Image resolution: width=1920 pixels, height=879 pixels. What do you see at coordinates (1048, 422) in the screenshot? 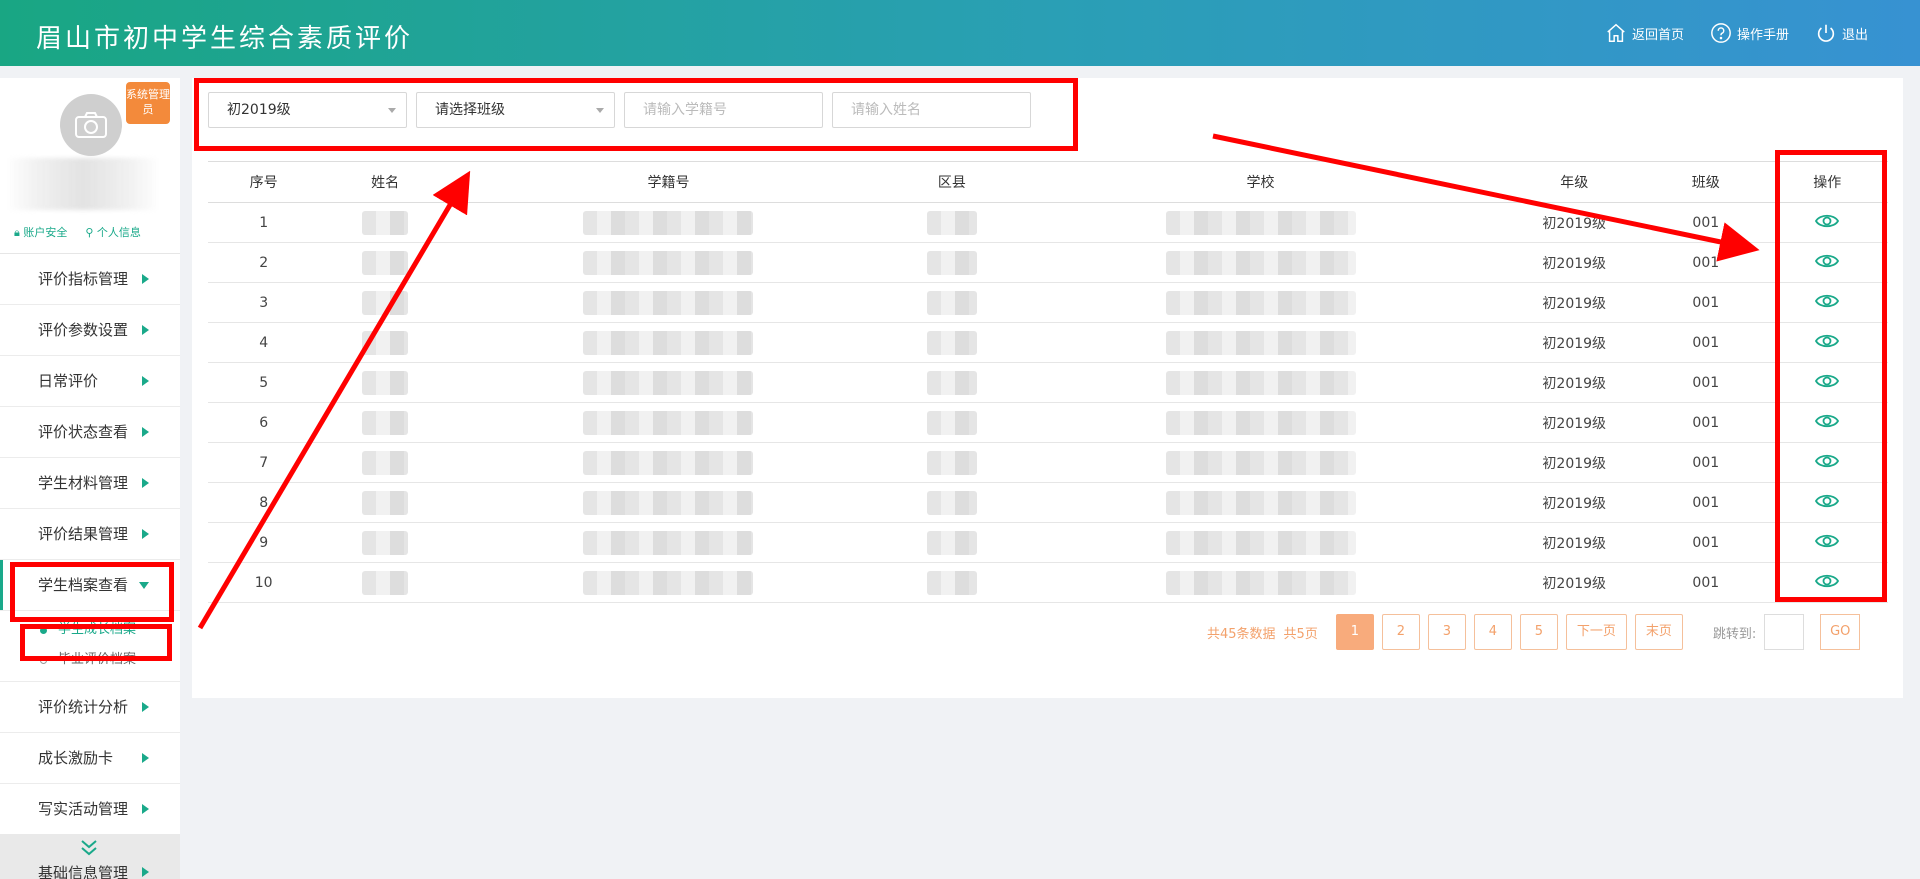
I see `table-row: 6 初2019级 001` at bounding box center [1048, 422].